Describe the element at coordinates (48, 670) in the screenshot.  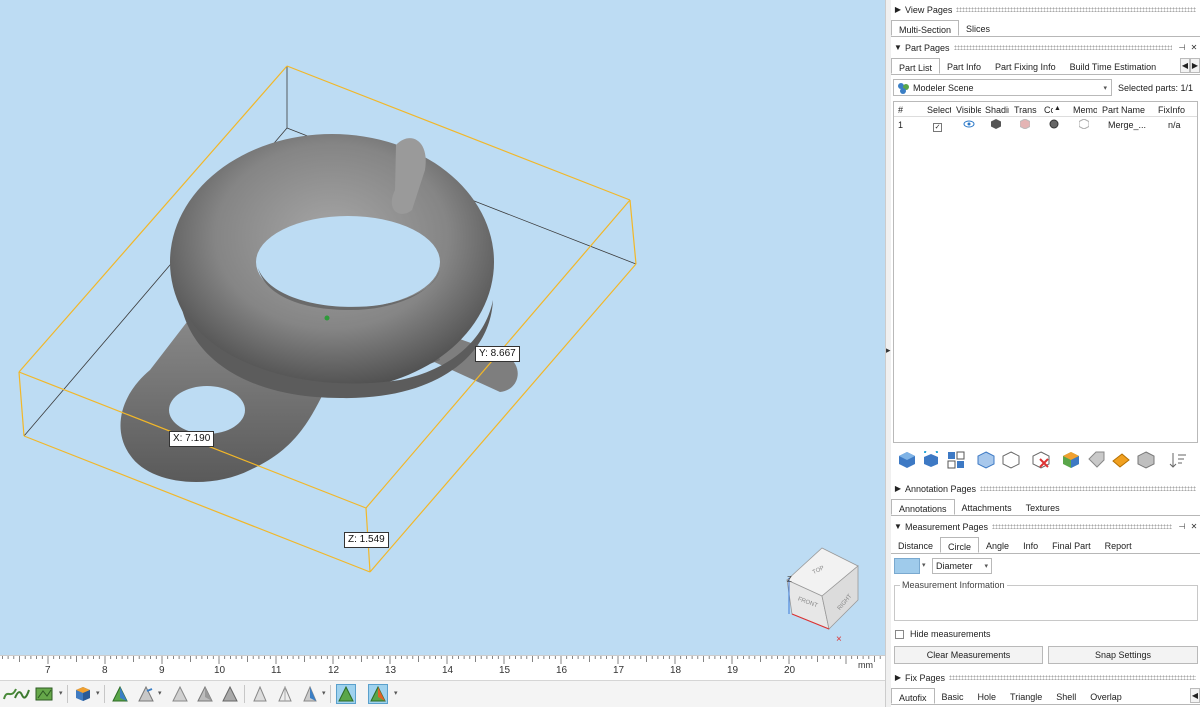
I see `ruler-tick: 7` at that location.